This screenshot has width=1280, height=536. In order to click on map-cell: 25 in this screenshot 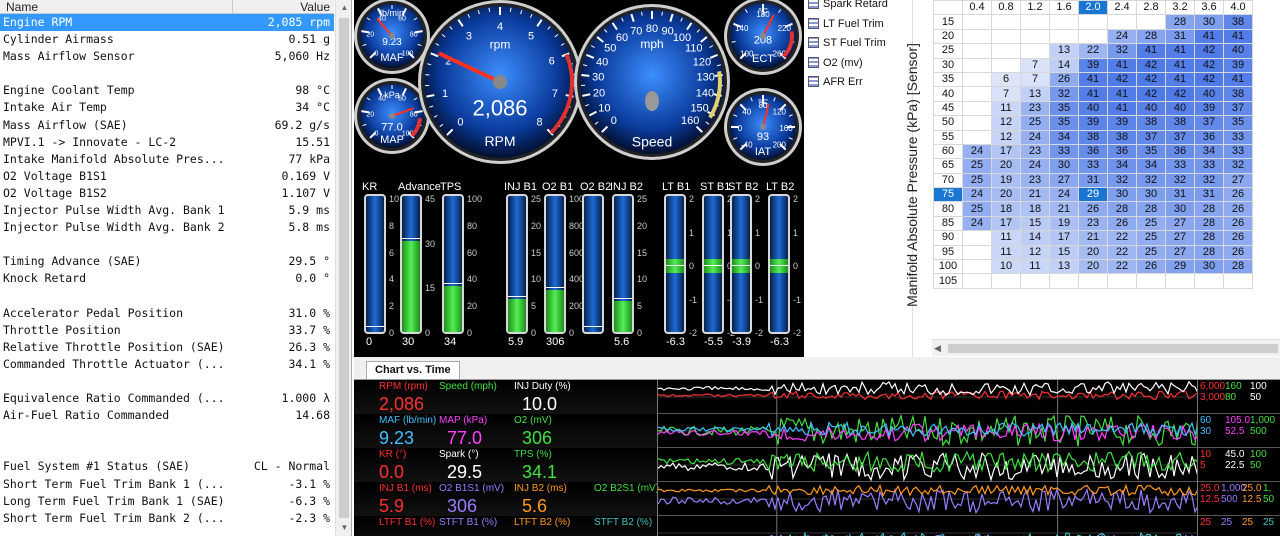, I will do `click(1035, 123)`.